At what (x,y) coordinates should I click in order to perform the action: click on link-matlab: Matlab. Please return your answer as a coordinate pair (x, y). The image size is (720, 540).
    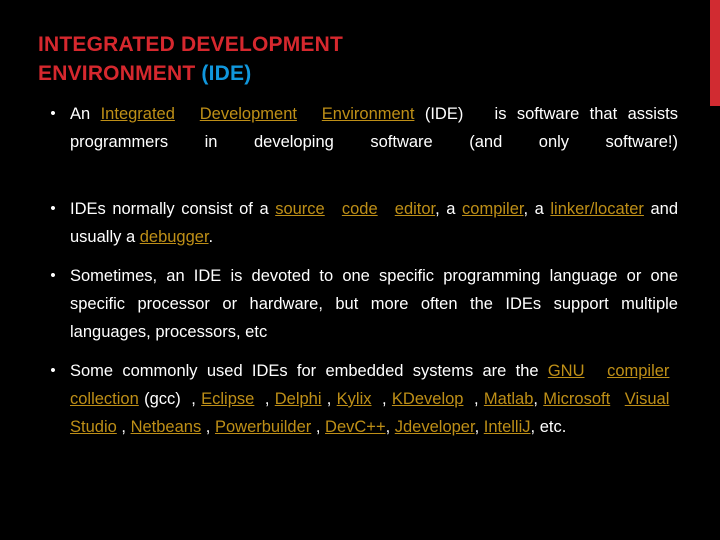
    Looking at the image, I should click on (509, 399).